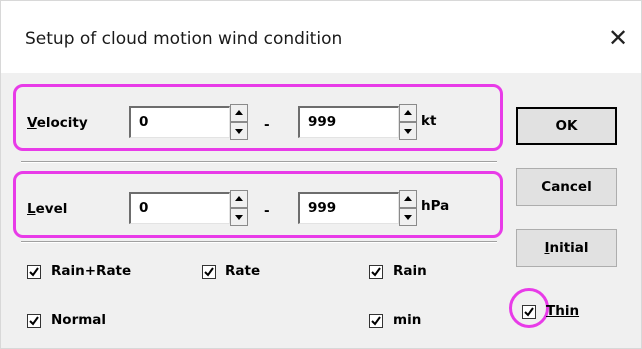  Describe the element at coordinates (435, 206) in the screenshot. I see `level-unit: hPa` at that location.